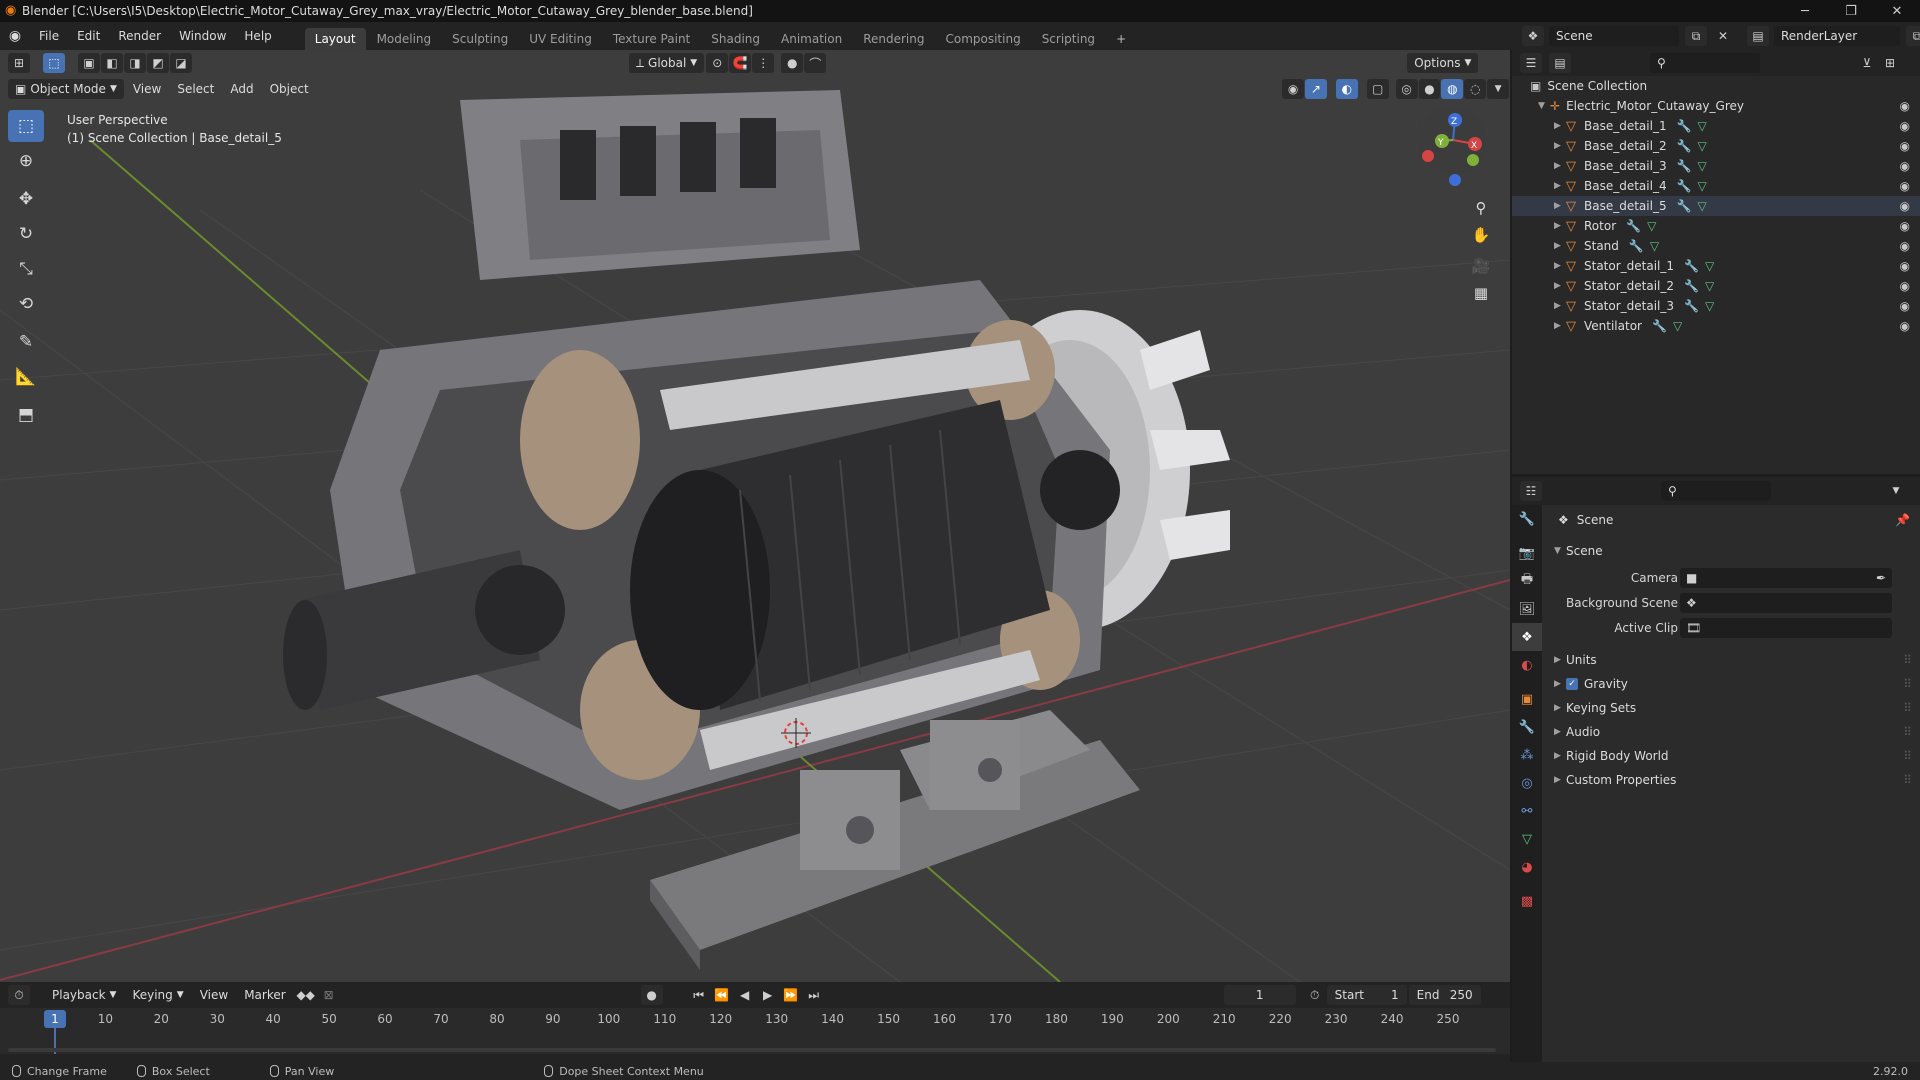 The width and height of the screenshot is (1920, 1080). Describe the element at coordinates (1786, 628) in the screenshot. I see `active-clip-field: 🎞` at that location.